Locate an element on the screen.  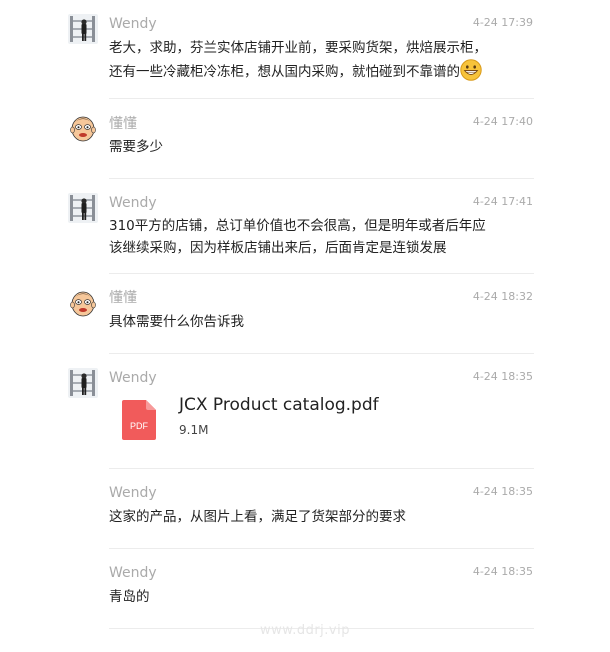
message-line: 具体需要什么你告诉我 is located at coordinates (176, 322).